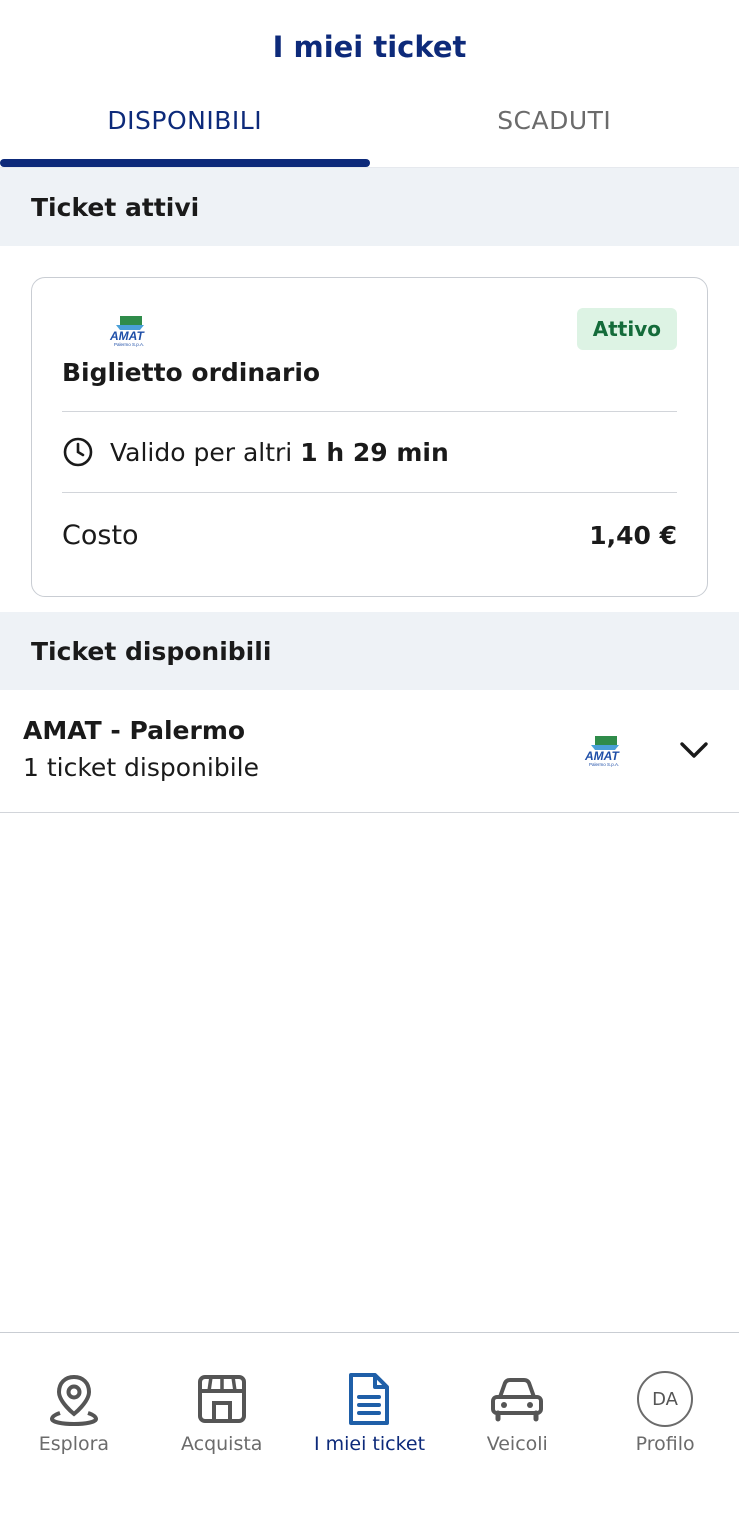  What do you see at coordinates (369, 651) in the screenshot?
I see `section-header-available: Ticket disponibili` at bounding box center [369, 651].